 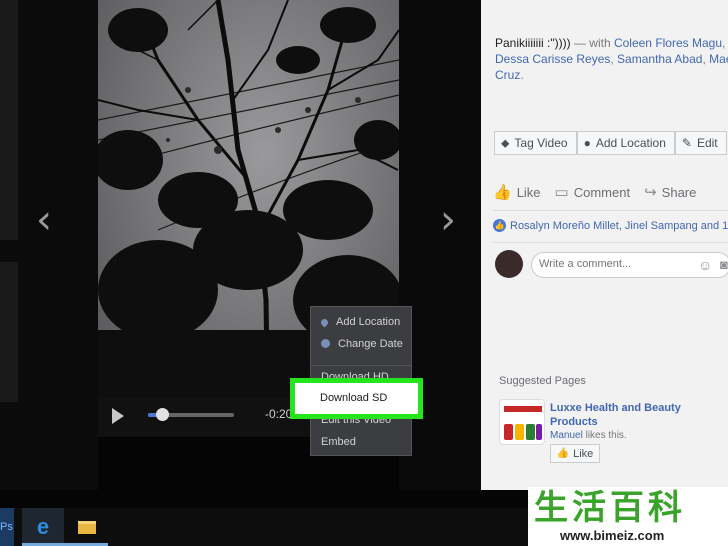 I want to click on watermark-chars: 生活百科, so click(x=610, y=508).